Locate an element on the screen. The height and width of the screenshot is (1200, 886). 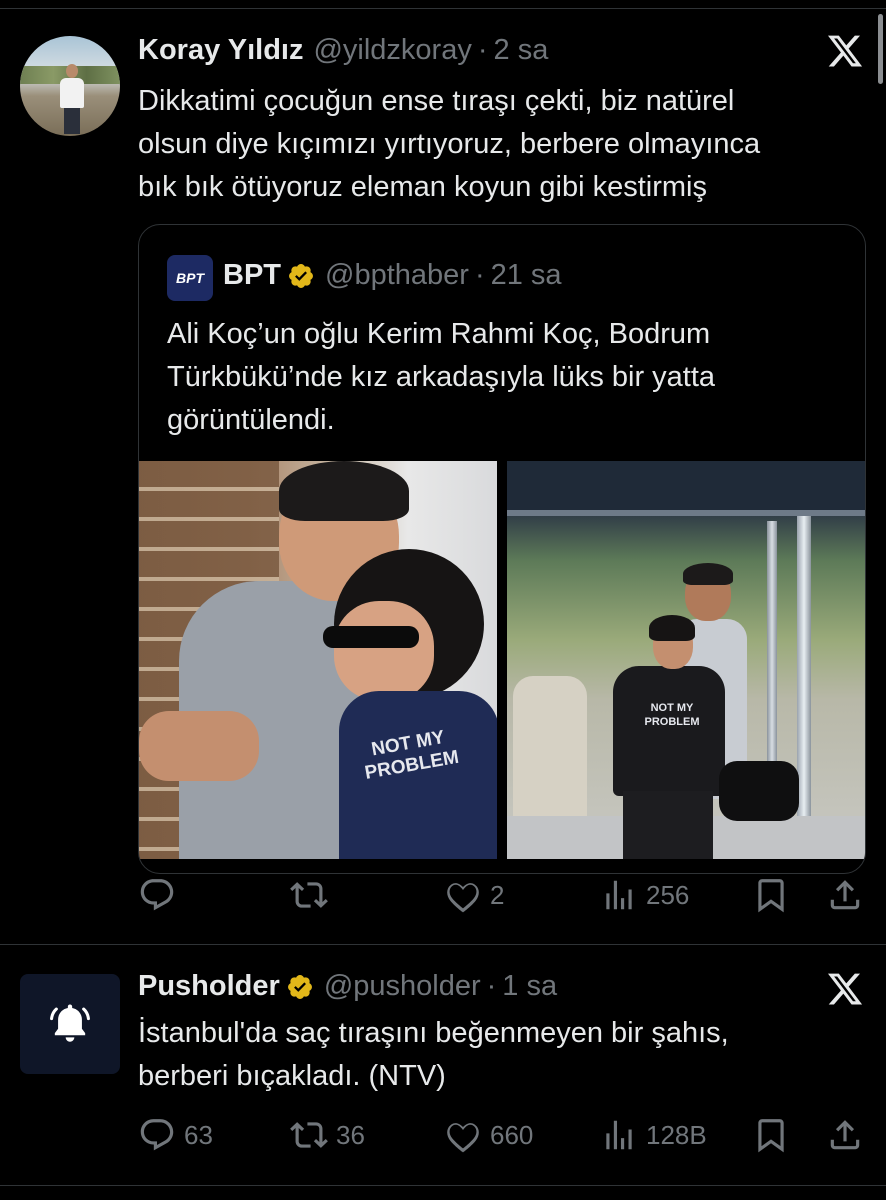
shirt-print: NOT MY PROBLEM is located at coordinates (672, 715).